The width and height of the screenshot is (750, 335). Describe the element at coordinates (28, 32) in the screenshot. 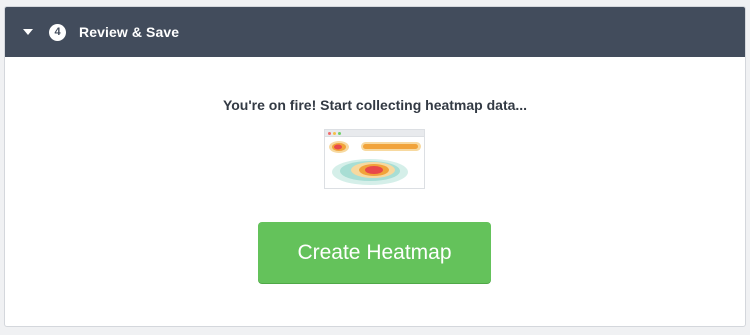

I see `caret-down-icon` at that location.